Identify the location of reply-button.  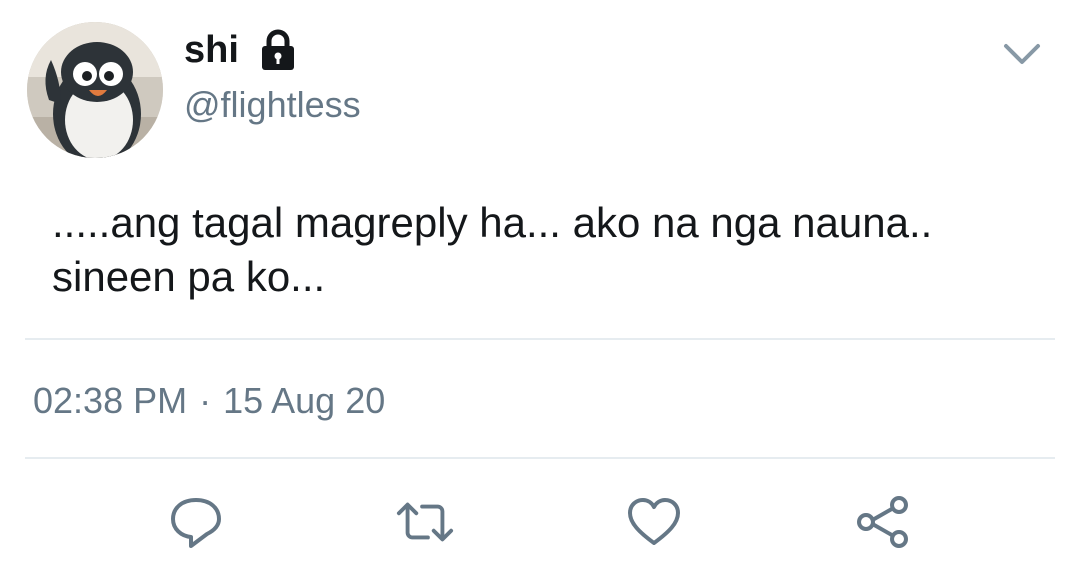
(196, 522).